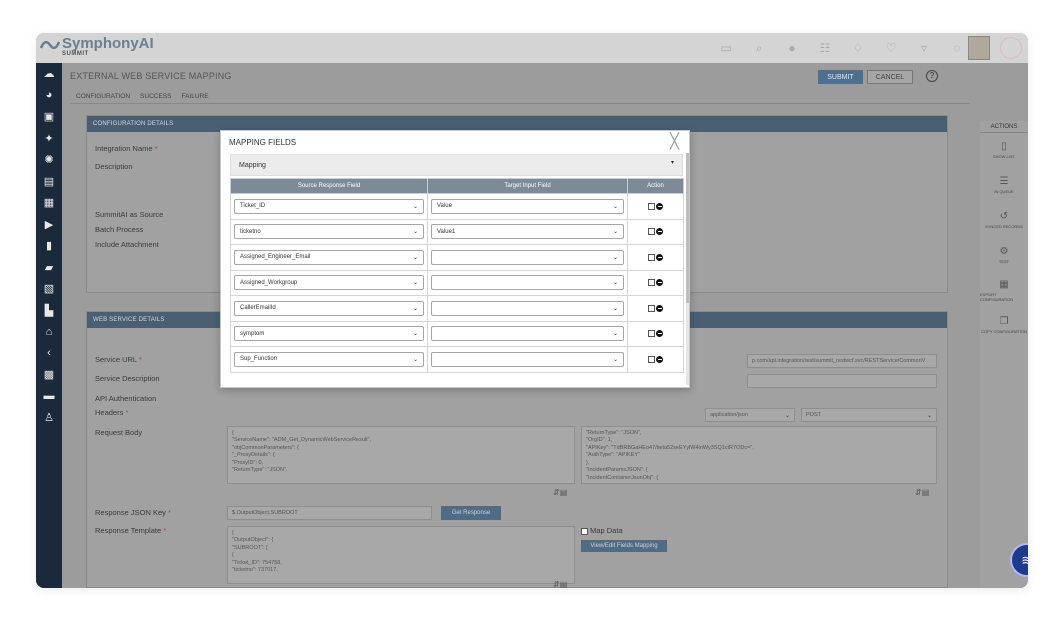 This screenshot has height=630, width=1064. I want to click on action-in-queue: ☰ IN QUEUE, so click(1004, 185).